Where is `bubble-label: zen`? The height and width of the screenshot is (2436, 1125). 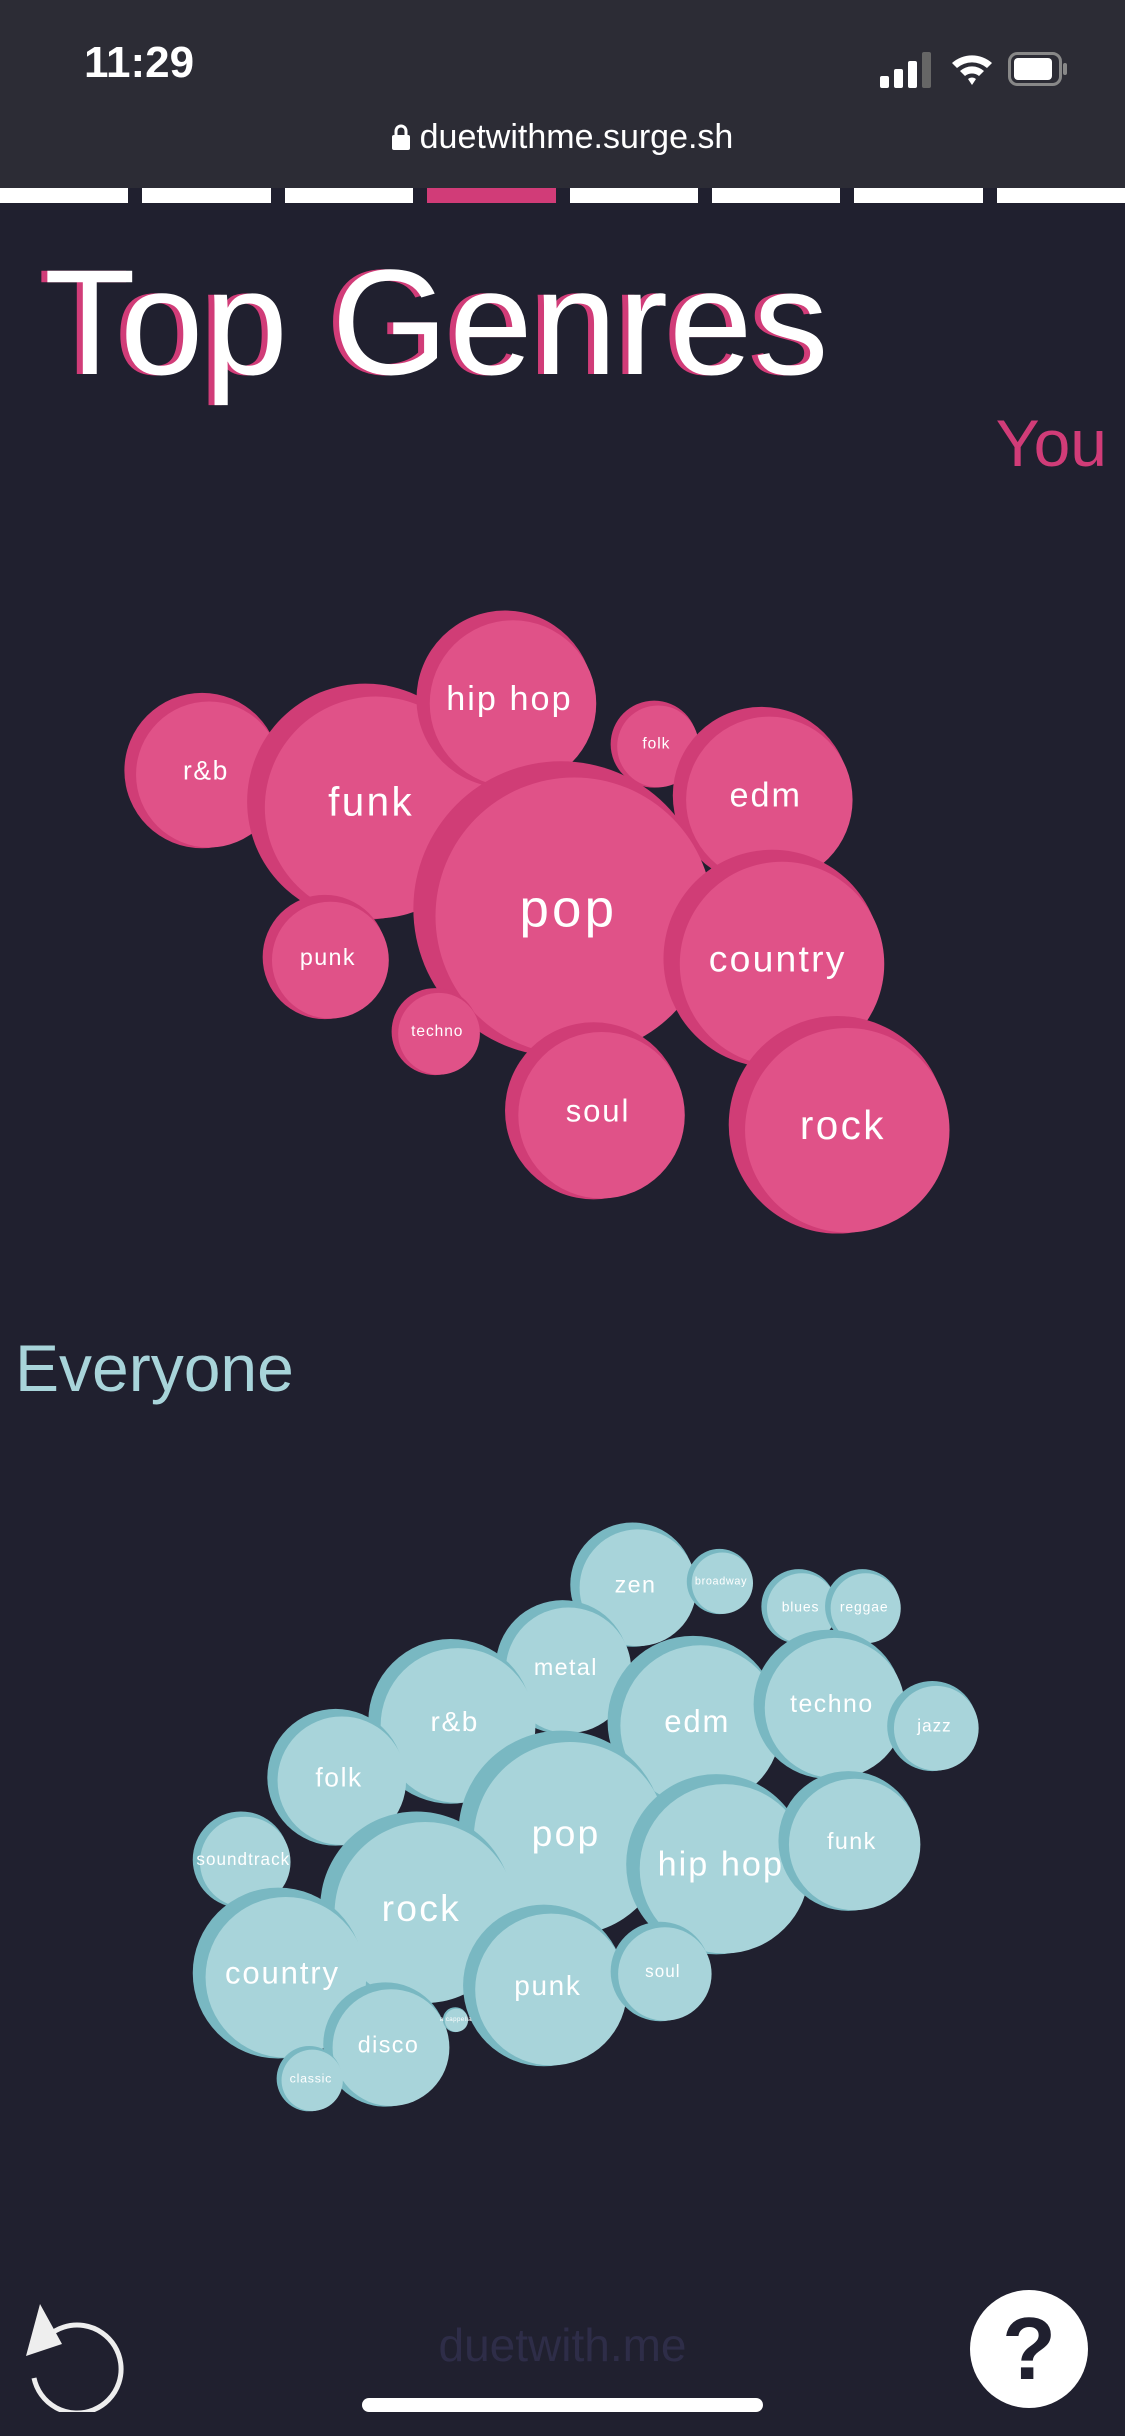 bubble-label: zen is located at coordinates (636, 1585).